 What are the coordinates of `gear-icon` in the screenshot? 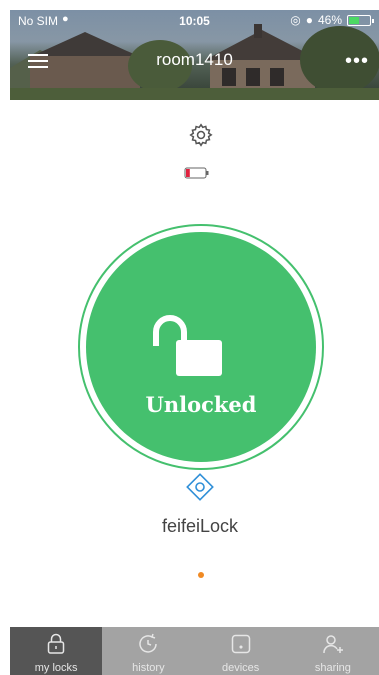 It's located at (201, 135).